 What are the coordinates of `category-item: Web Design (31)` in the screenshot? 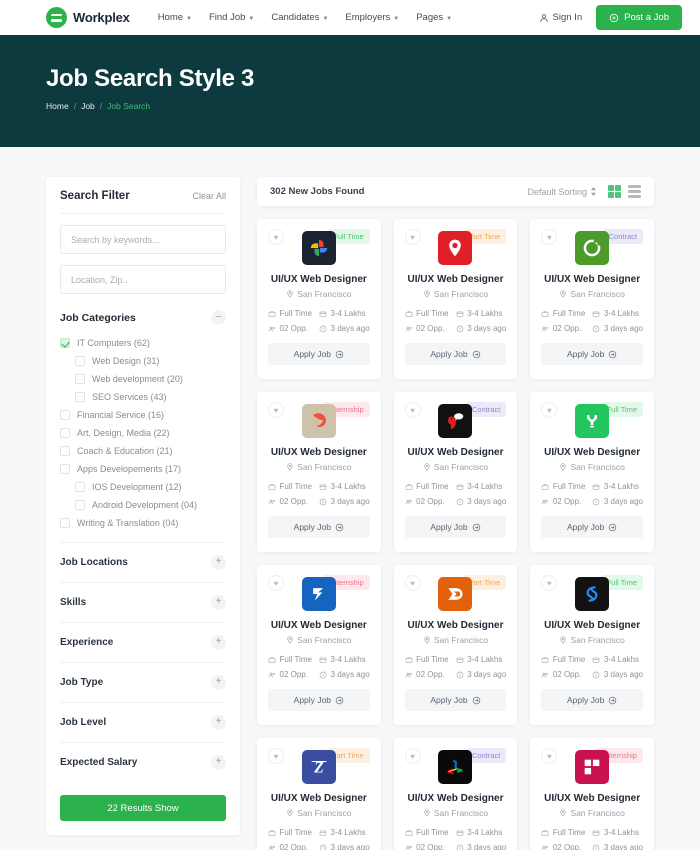 It's located at (143, 361).